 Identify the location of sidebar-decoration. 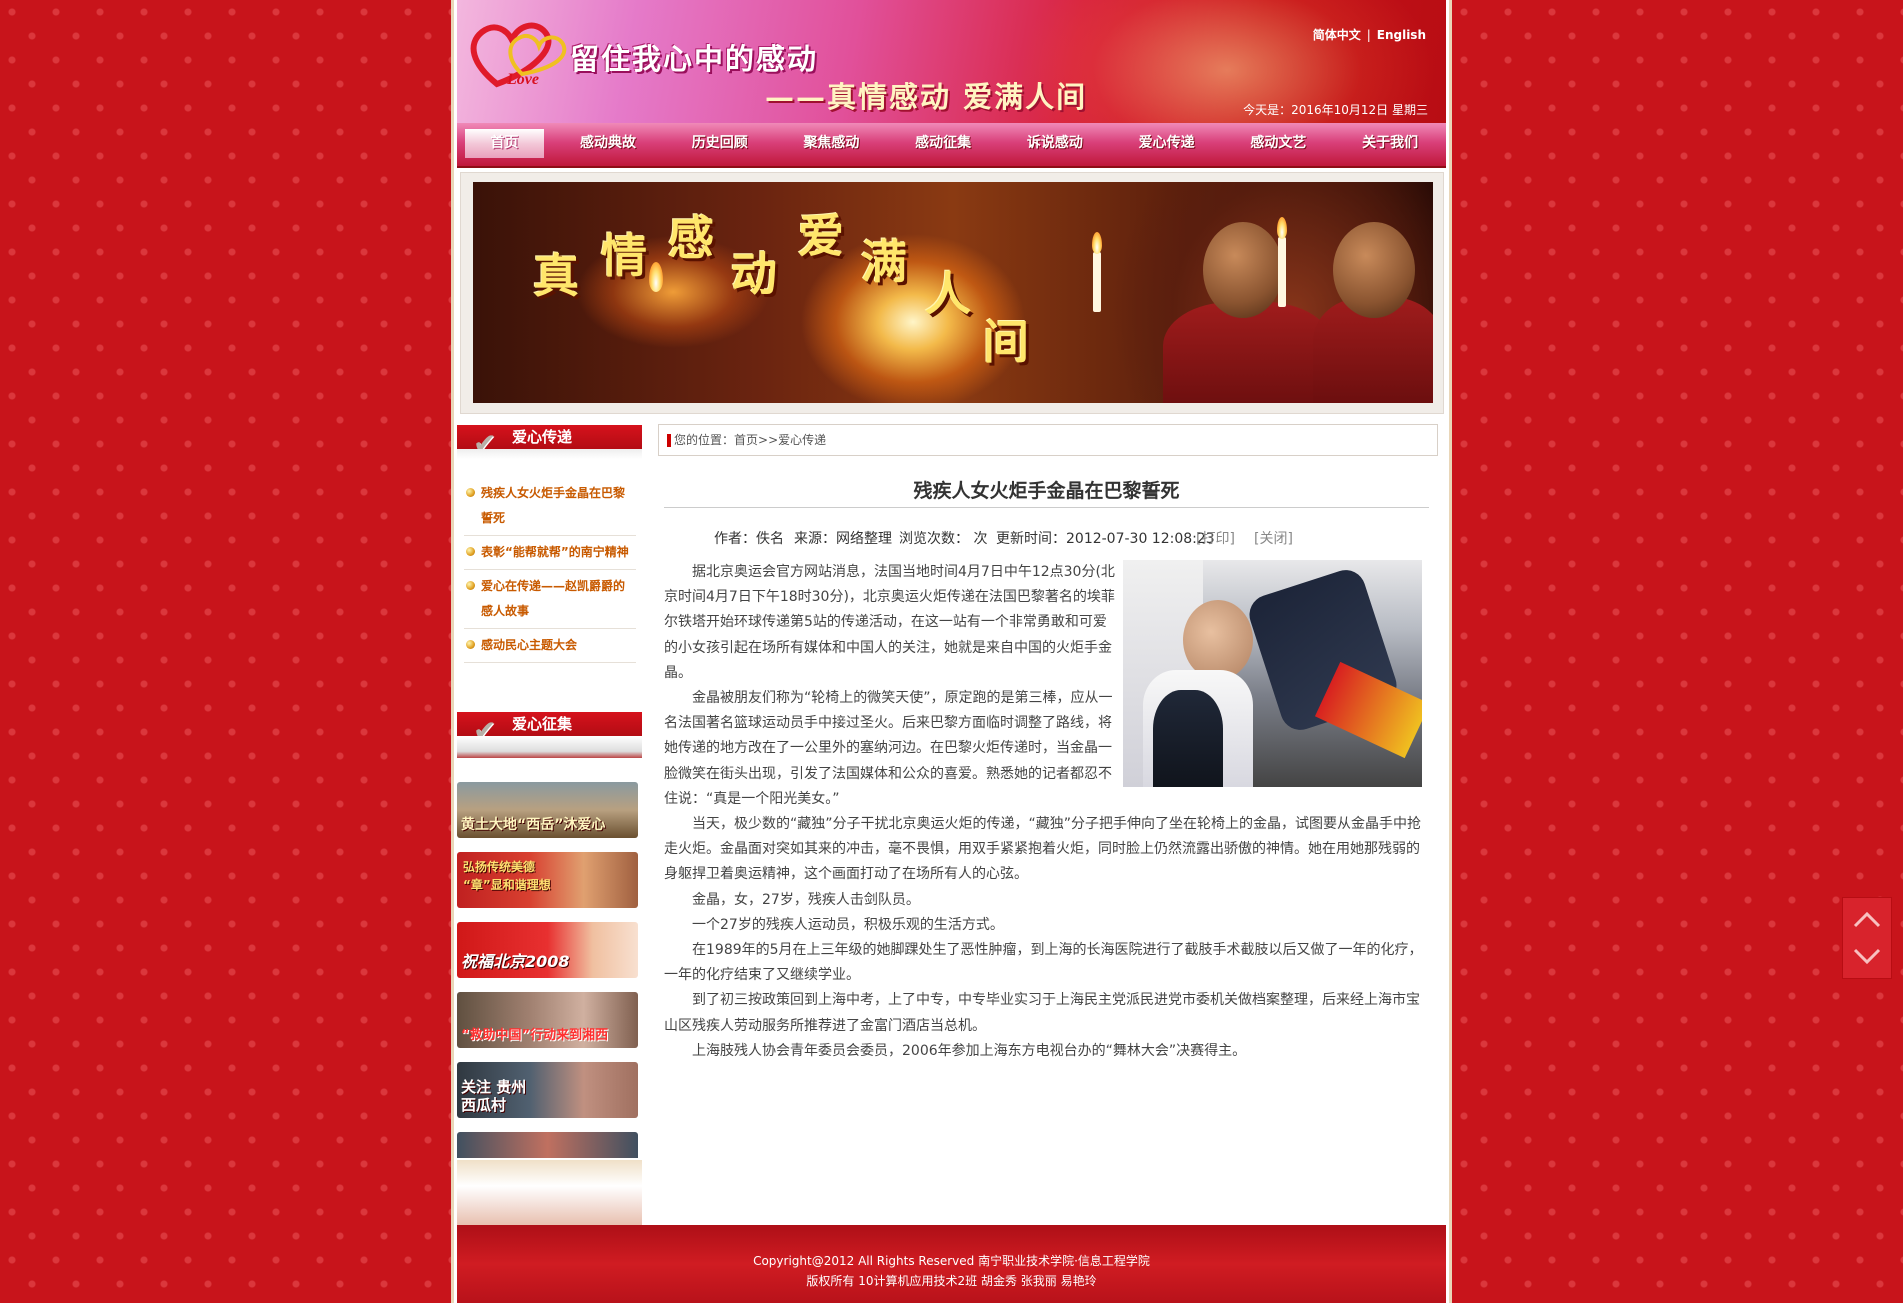
(549, 1192).